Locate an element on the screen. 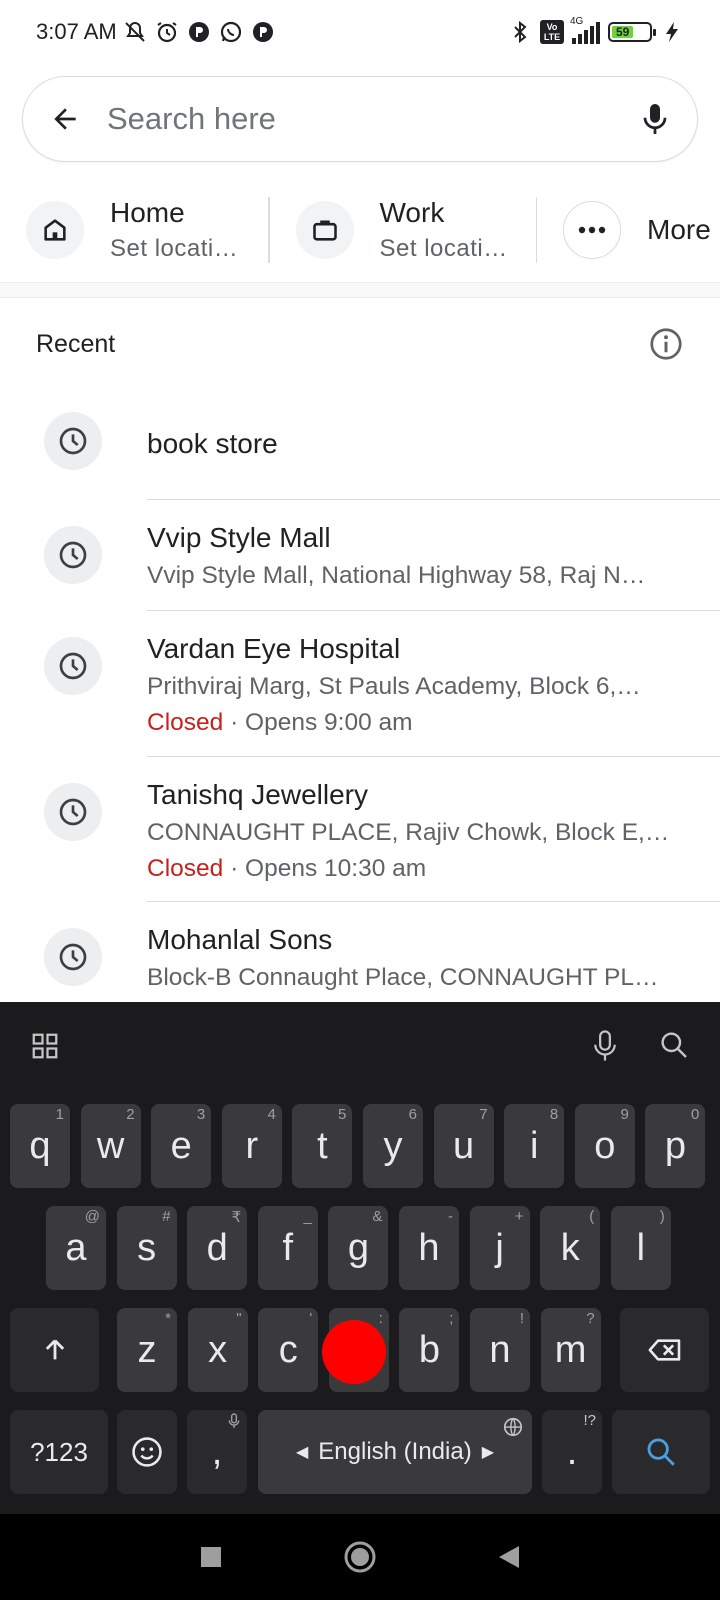 Image resolution: width=720 pixels, height=1600 pixels. back-button is located at coordinates (65, 119).